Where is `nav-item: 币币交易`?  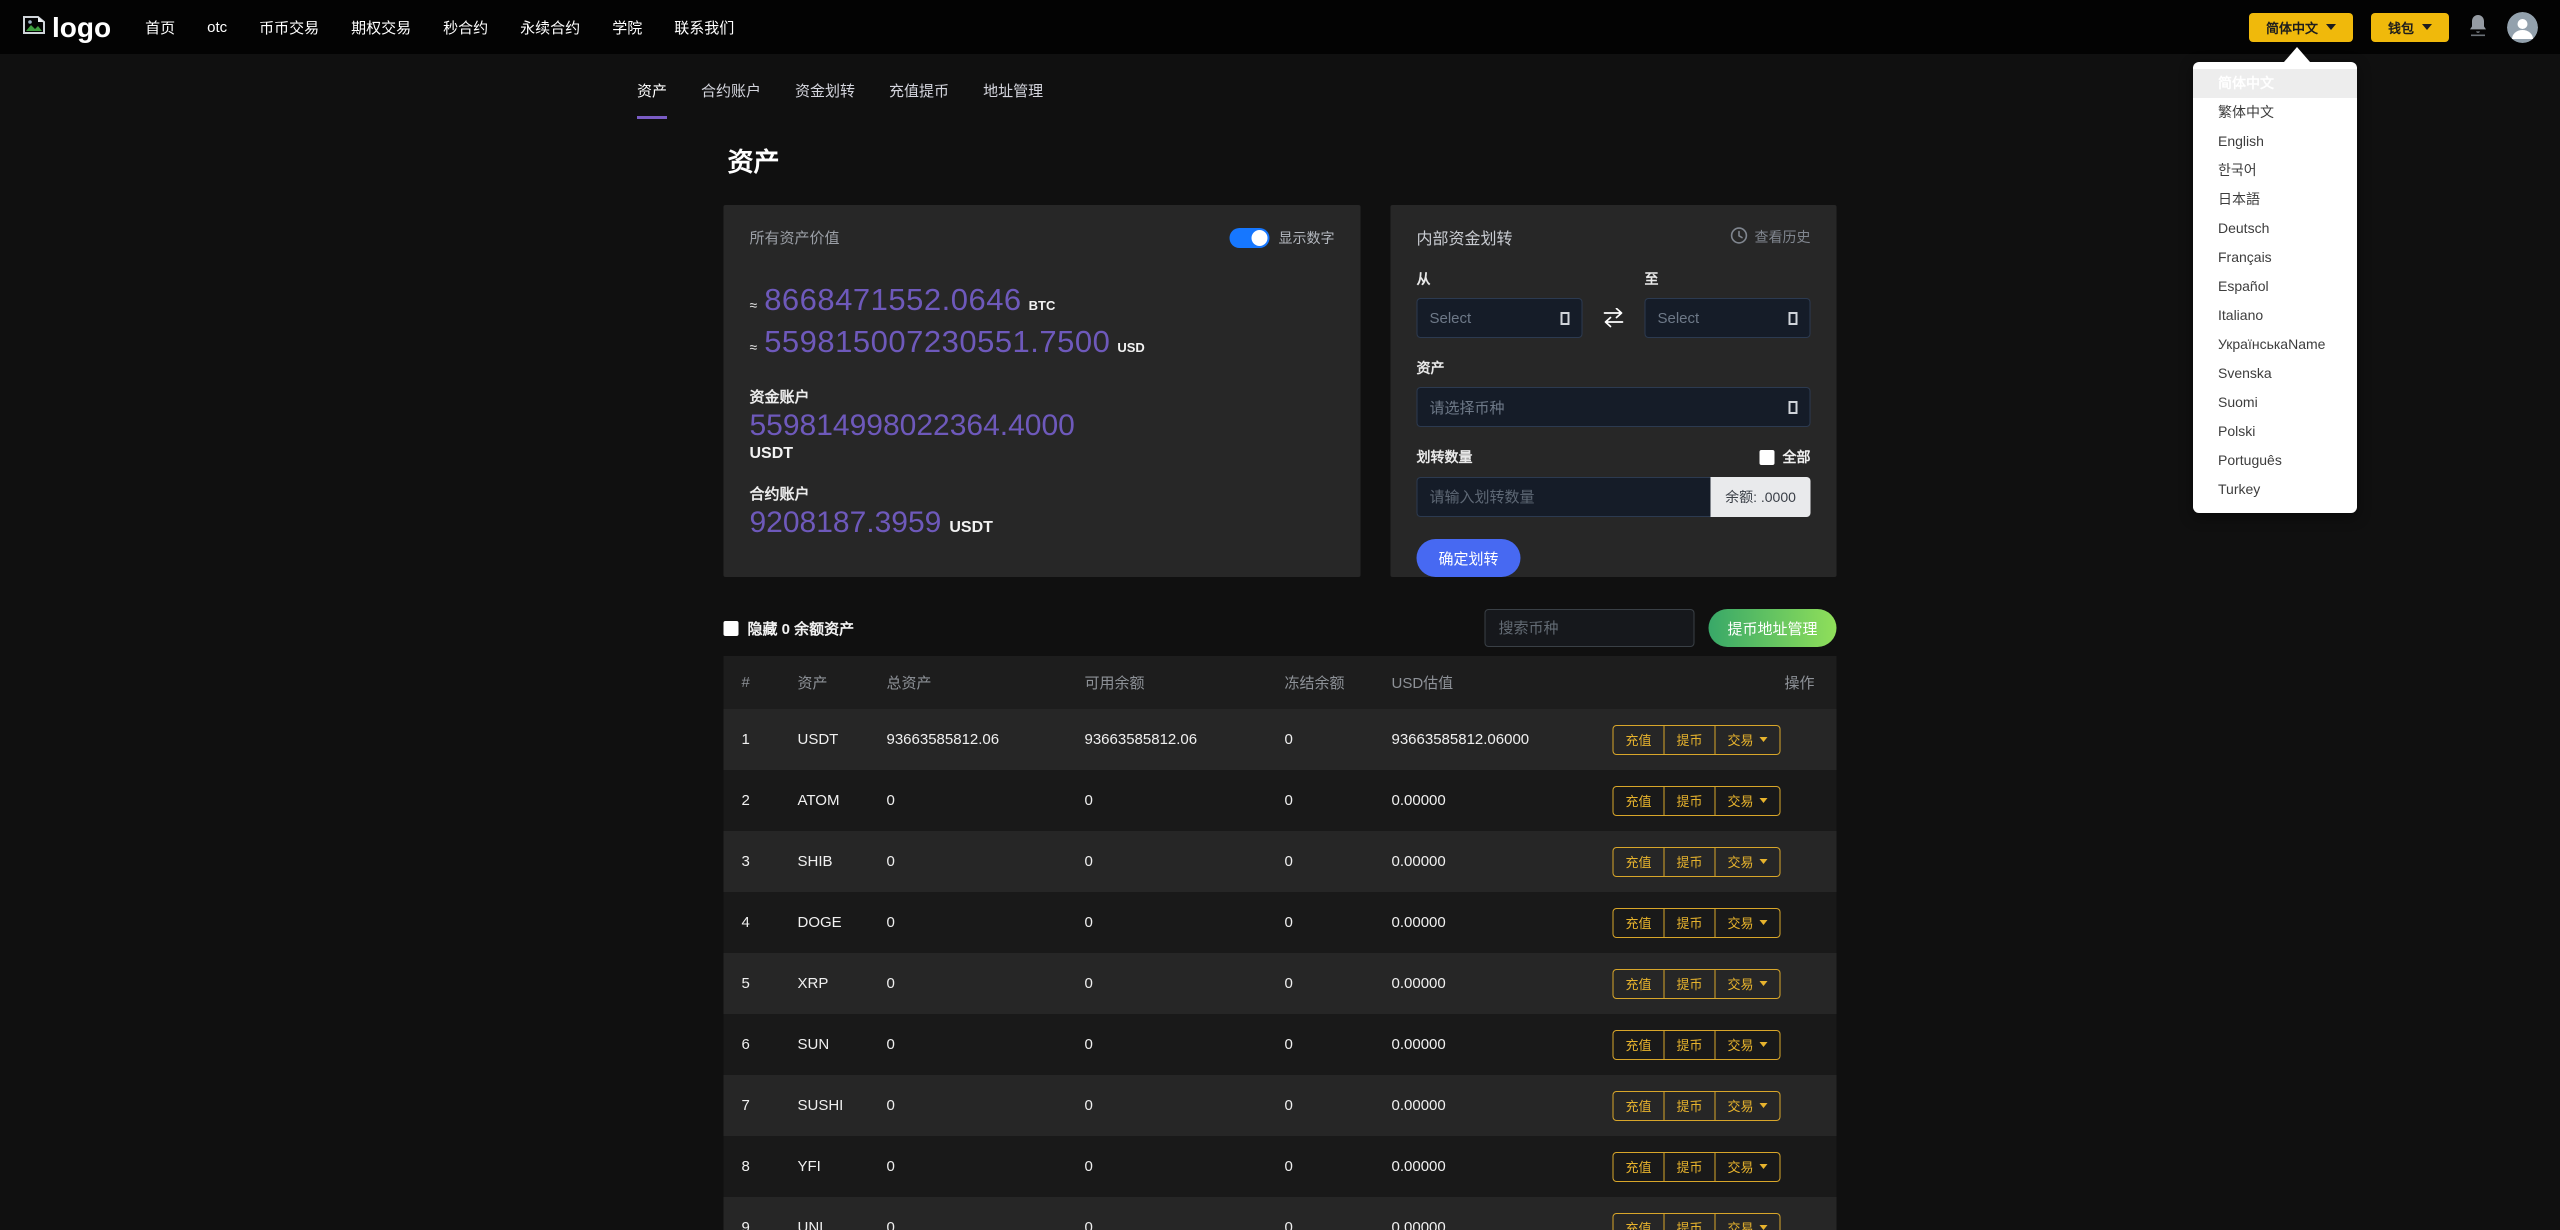
nav-item: 币币交易 is located at coordinates (289, 27).